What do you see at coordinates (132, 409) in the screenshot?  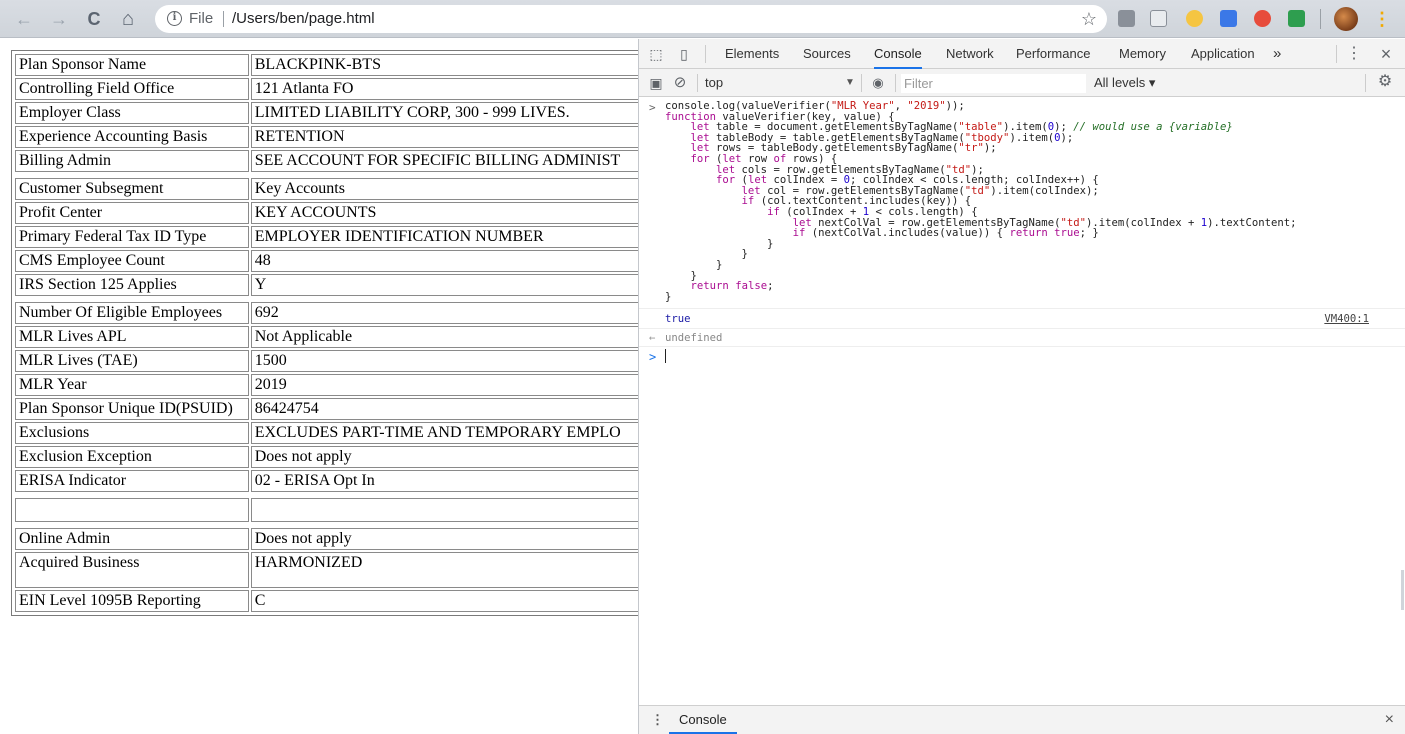 I see `field-label: Plan Sponsor Unique ID(PSUID)` at bounding box center [132, 409].